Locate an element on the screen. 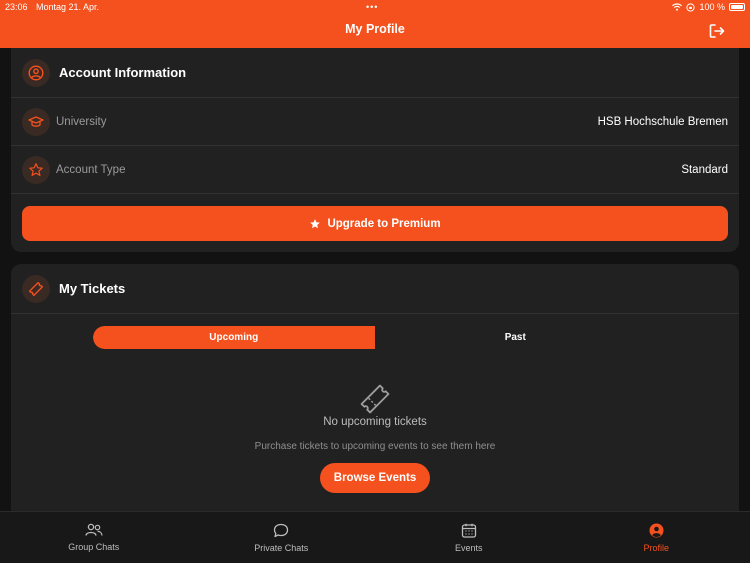  ticket-icon is located at coordinates (36, 288).